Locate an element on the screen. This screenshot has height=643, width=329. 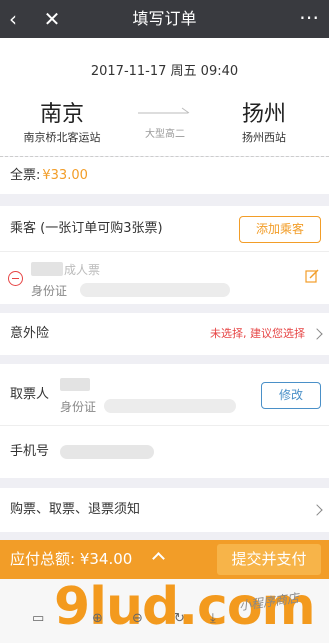
phone-label: 手机号 is located at coordinates (30, 451).